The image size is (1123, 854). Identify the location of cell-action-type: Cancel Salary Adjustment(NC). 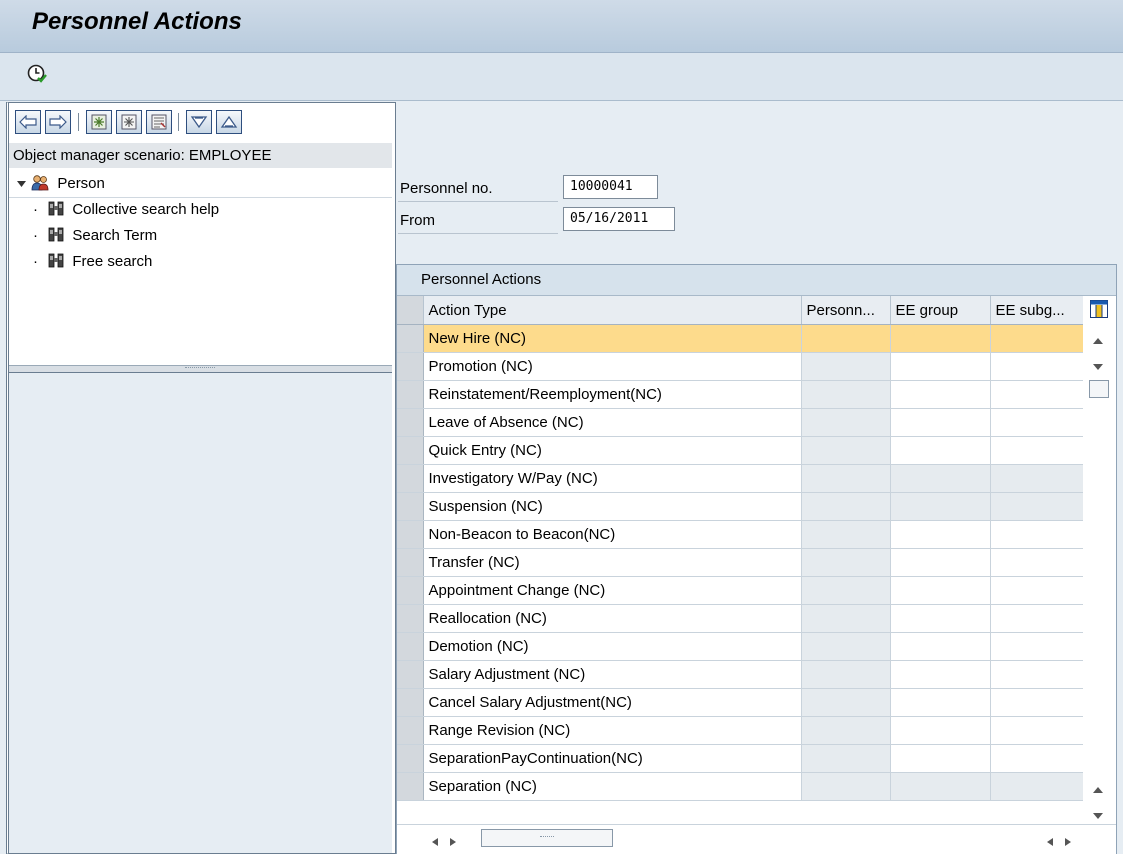
(612, 702).